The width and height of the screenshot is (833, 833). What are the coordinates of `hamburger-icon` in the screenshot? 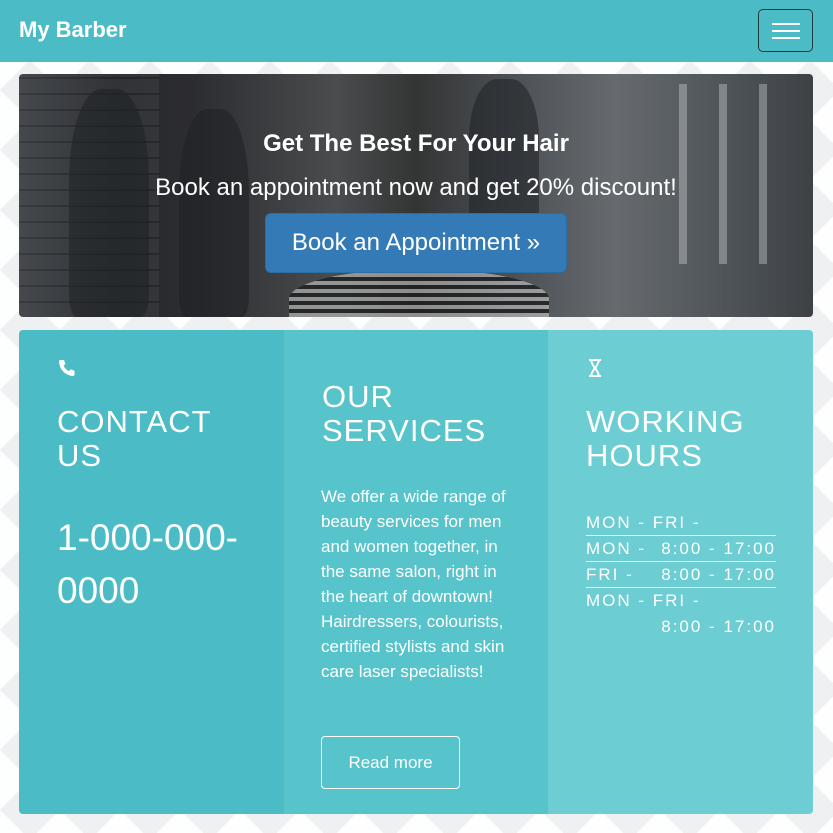 It's located at (786, 24).